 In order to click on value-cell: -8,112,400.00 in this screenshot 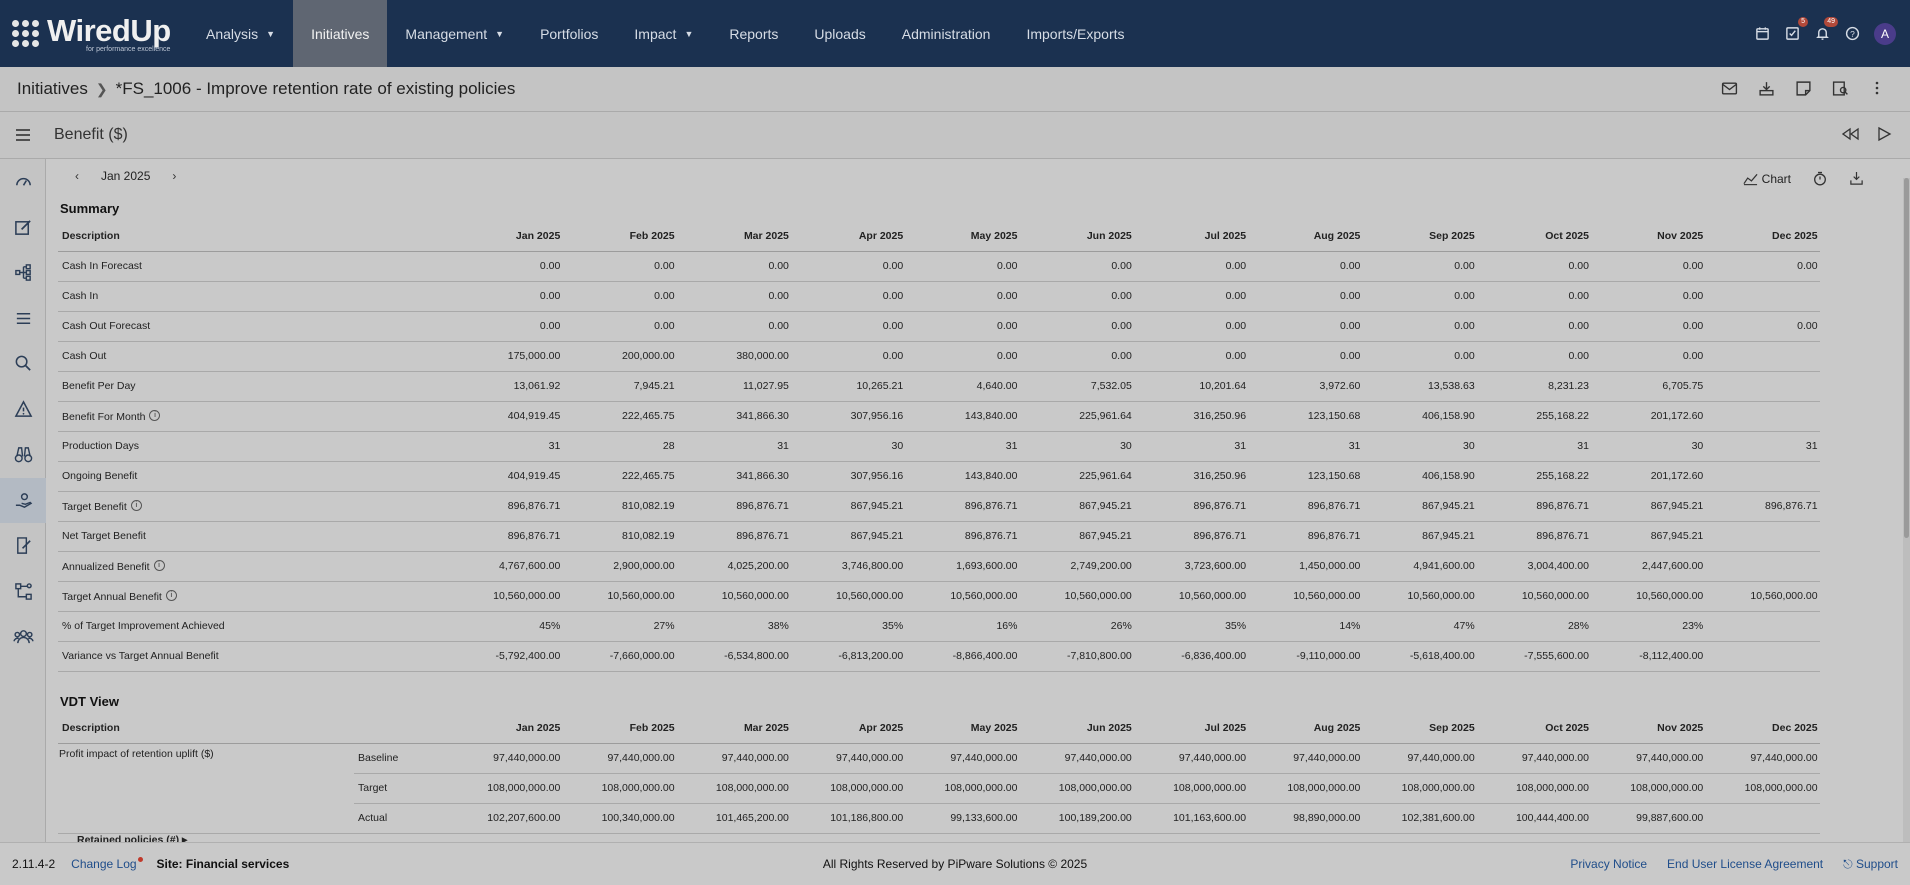, I will do `click(1648, 656)`.